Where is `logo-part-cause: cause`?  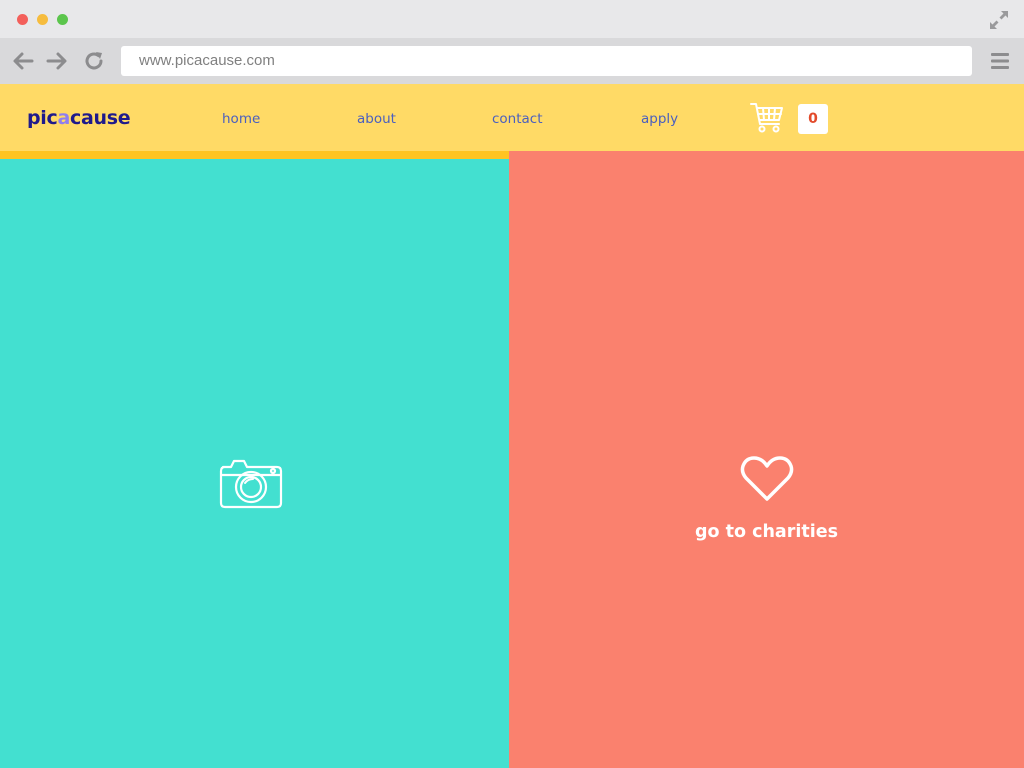
logo-part-cause: cause is located at coordinates (100, 118).